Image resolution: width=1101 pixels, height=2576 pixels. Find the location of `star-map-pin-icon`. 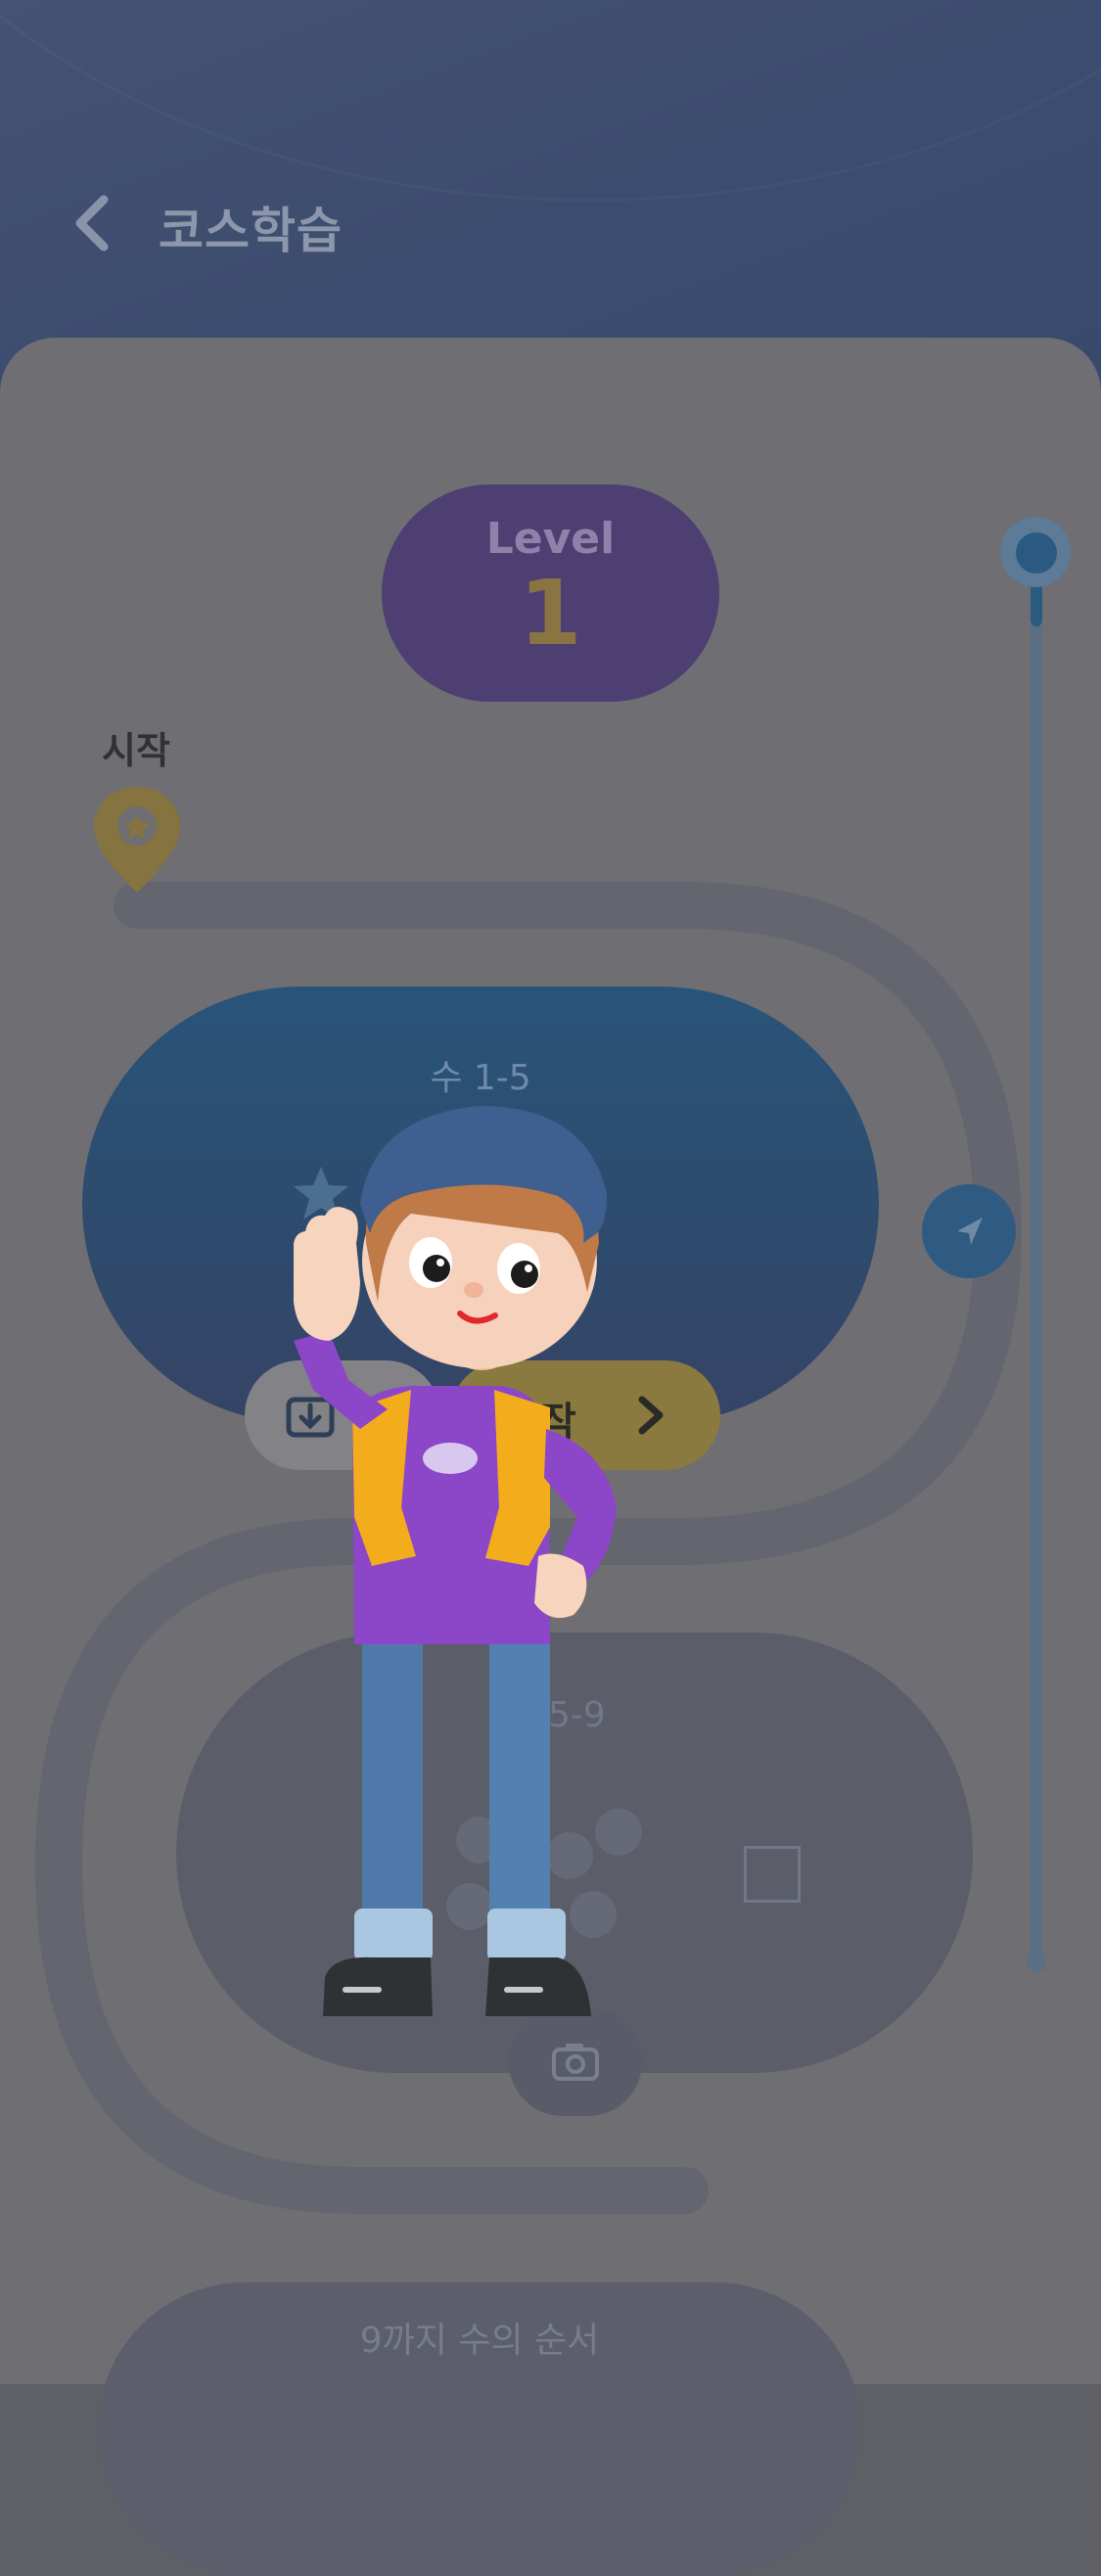

star-map-pin-icon is located at coordinates (137, 840).